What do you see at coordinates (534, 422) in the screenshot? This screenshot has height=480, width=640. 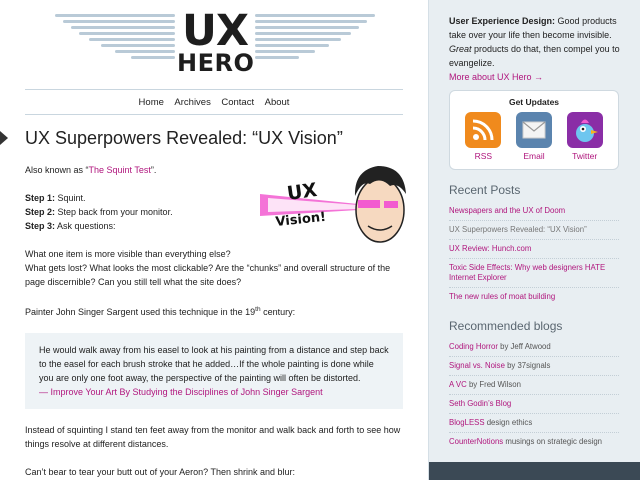 I see `list-item: BlogLESS design ethics` at bounding box center [534, 422].